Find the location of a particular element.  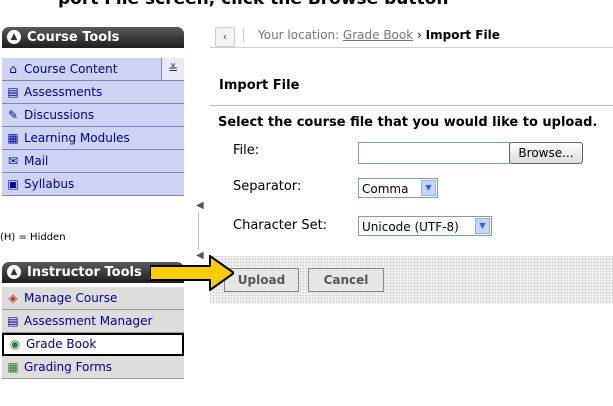

collapse-left-icon: ◀ is located at coordinates (200, 205).